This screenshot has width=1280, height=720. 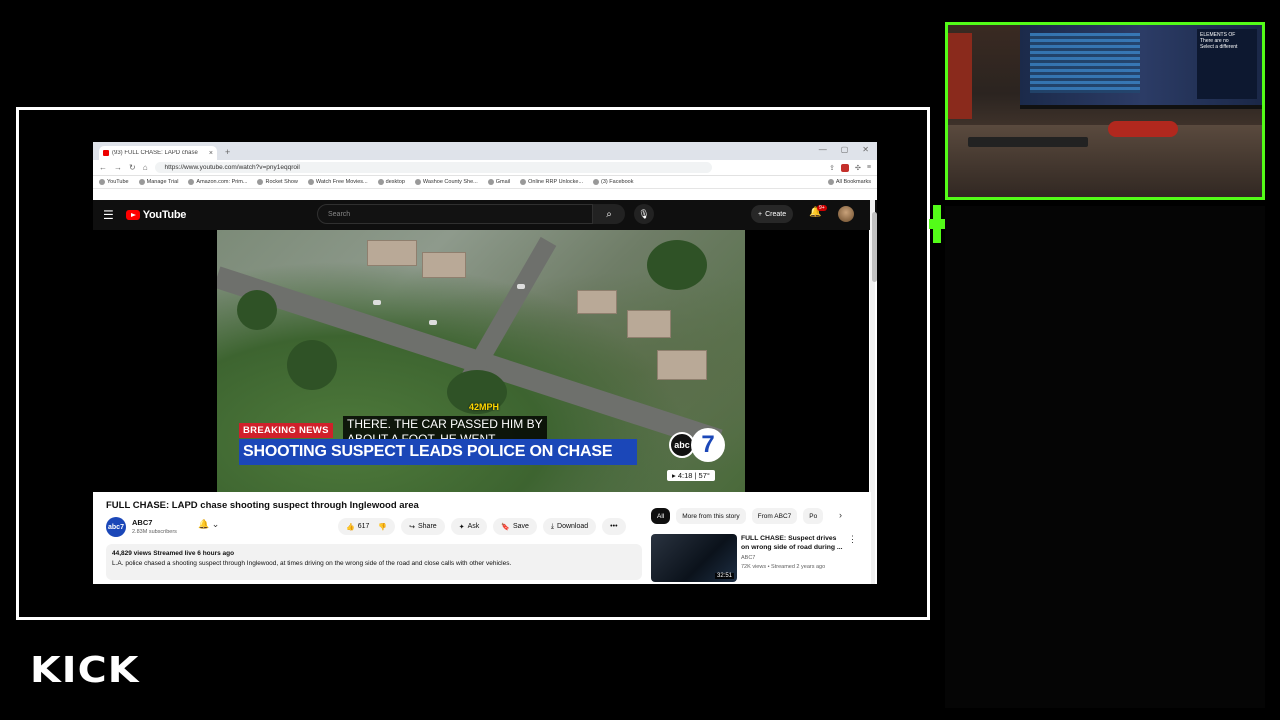 What do you see at coordinates (211, 153) in the screenshot?
I see `tab-close-icon: ×` at bounding box center [211, 153].